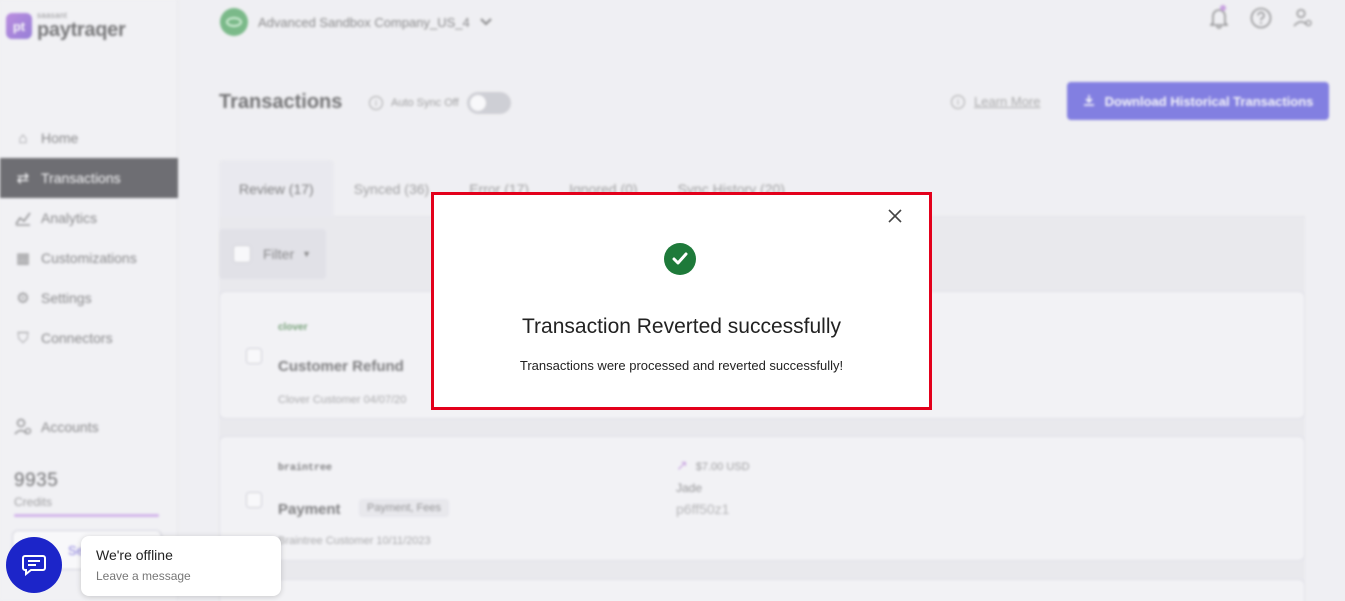 This screenshot has height=601, width=1345. What do you see at coordinates (680, 259) in the screenshot?
I see `check-circle-icon` at bounding box center [680, 259].